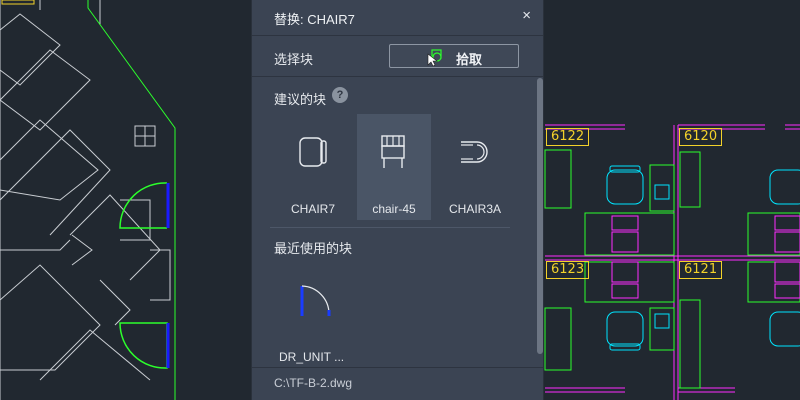 This screenshot has width=800, height=400. What do you see at coordinates (701, 270) in the screenshot?
I see `room-label-6121: 6121` at bounding box center [701, 270].